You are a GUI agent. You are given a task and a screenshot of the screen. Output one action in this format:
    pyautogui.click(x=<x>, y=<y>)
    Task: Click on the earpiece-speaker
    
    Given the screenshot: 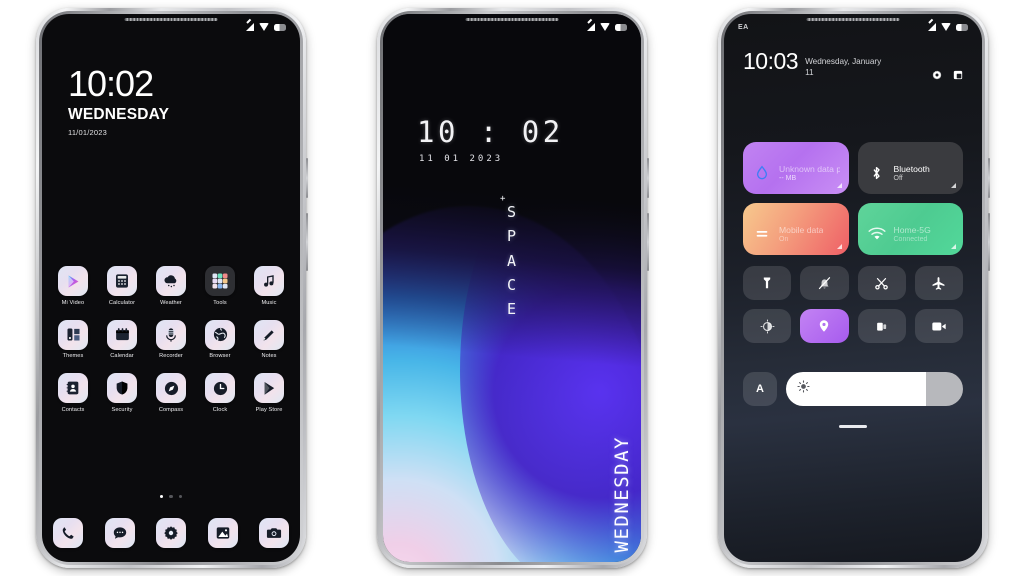 What is the action you would take?
    pyautogui.click(x=171, y=19)
    